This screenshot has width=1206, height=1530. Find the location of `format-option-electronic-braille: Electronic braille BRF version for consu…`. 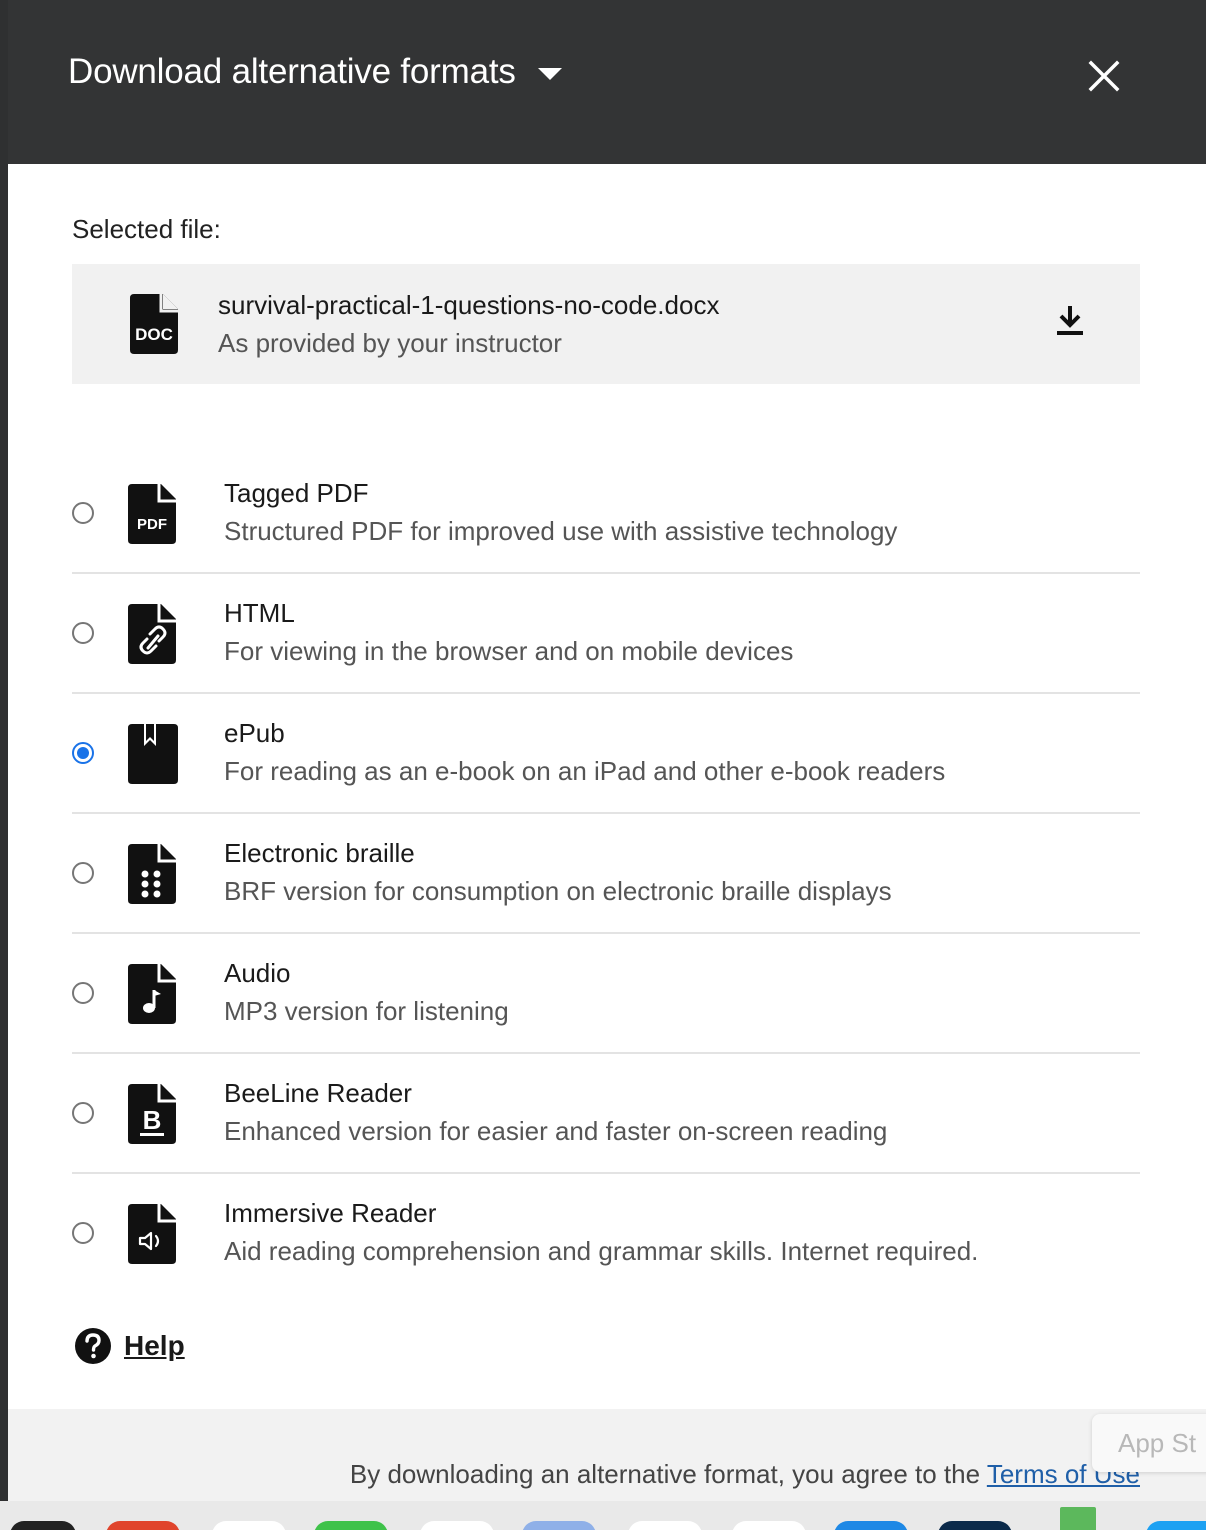

format-option-electronic-braille: Electronic braille BRF version for consu… is located at coordinates (606, 874).